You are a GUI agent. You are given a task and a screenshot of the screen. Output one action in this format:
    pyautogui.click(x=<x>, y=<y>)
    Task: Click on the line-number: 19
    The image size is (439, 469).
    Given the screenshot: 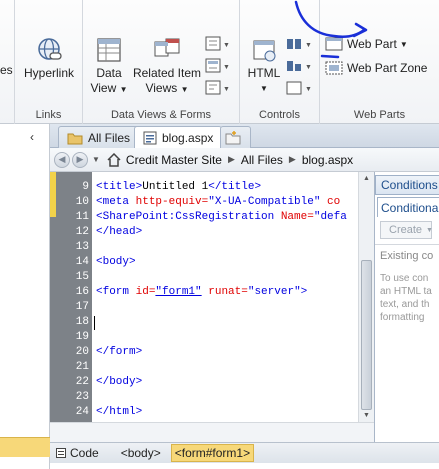 What is the action you would take?
    pyautogui.click(x=82, y=337)
    